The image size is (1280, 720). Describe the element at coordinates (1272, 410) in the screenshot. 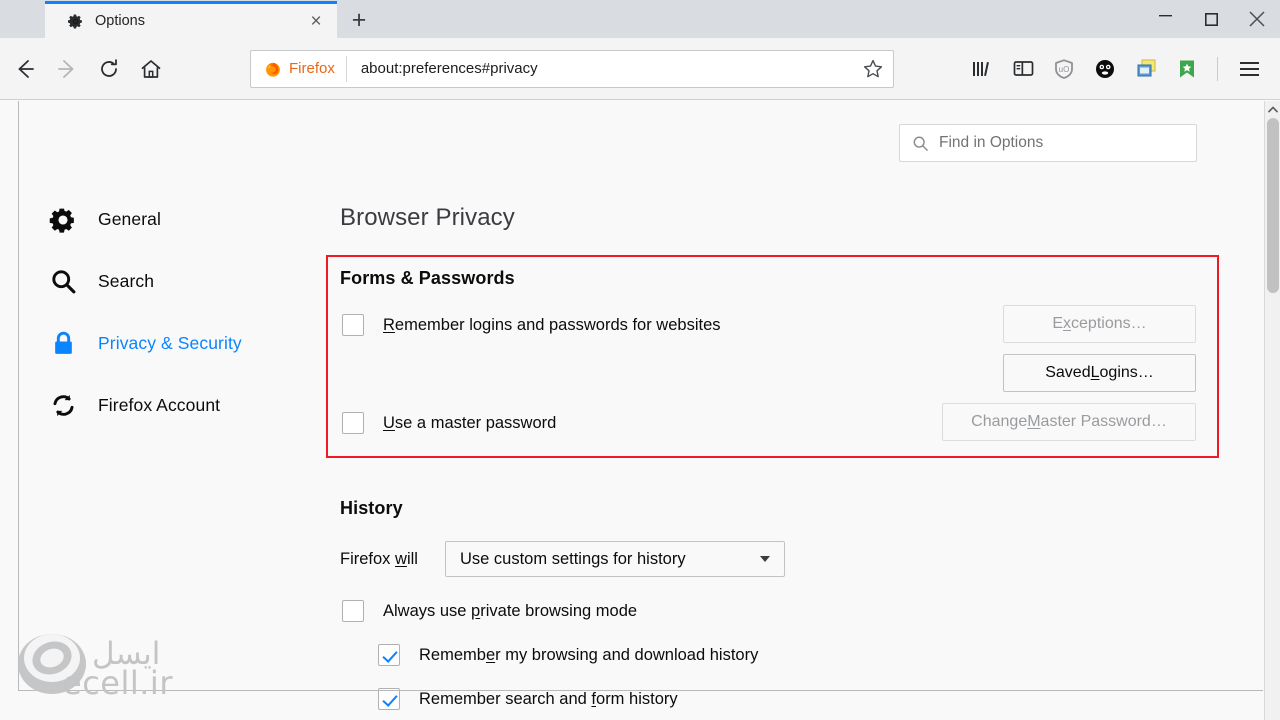

I see `content-scrollbar` at that location.